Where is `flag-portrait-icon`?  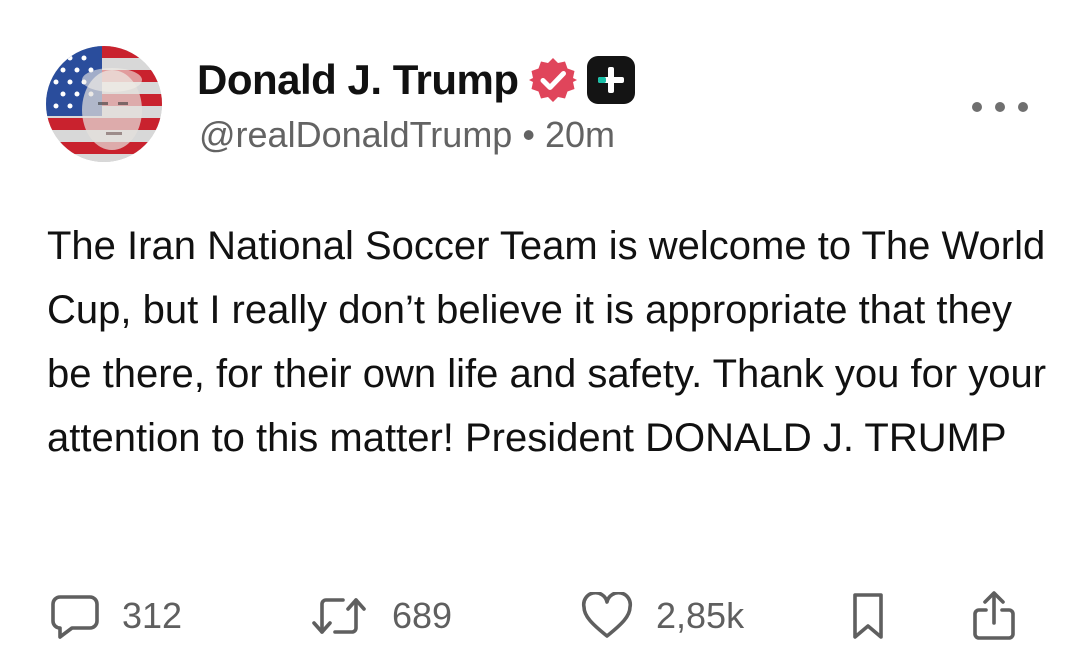
flag-portrait-icon is located at coordinates (104, 104).